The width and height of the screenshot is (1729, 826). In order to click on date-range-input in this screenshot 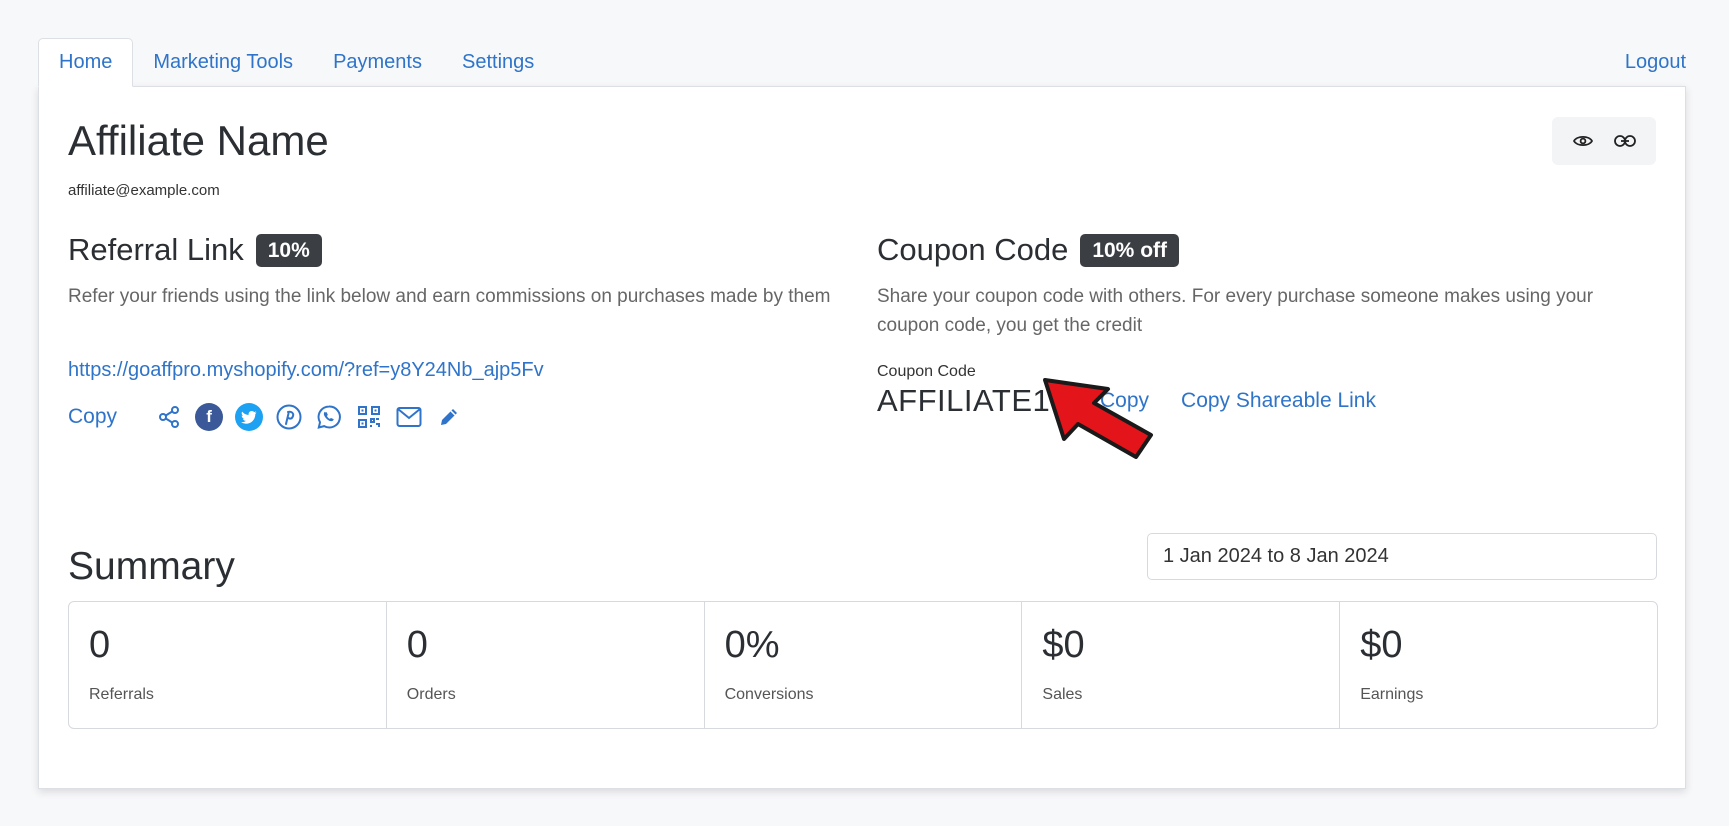, I will do `click(1402, 556)`.